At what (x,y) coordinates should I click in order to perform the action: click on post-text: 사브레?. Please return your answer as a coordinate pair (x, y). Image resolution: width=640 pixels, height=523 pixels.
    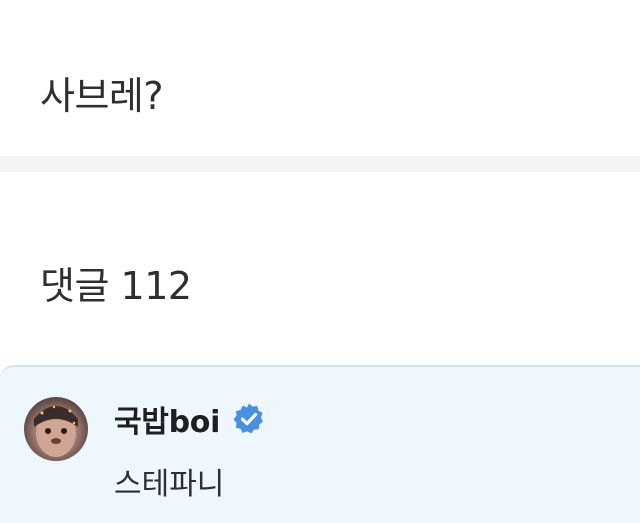
    Looking at the image, I should click on (102, 96).